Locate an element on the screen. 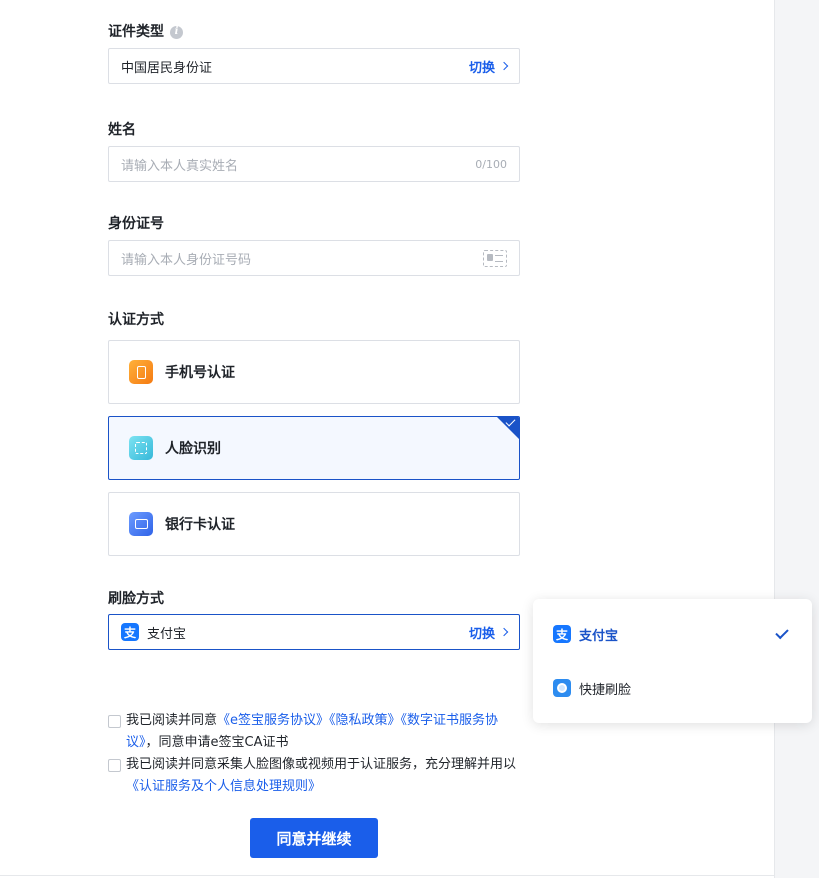  dropdown-item-alipay: 支 支付宝 is located at coordinates (672, 634).